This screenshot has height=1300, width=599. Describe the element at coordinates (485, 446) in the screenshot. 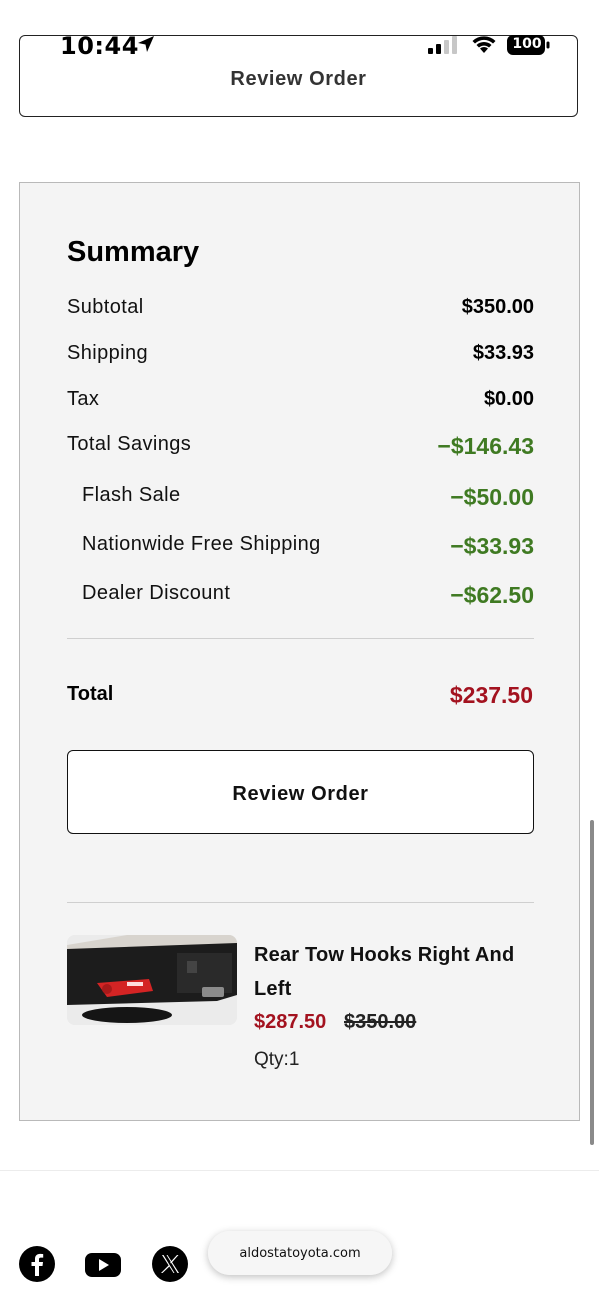

I see `total-savings-value: −$146.43` at that location.